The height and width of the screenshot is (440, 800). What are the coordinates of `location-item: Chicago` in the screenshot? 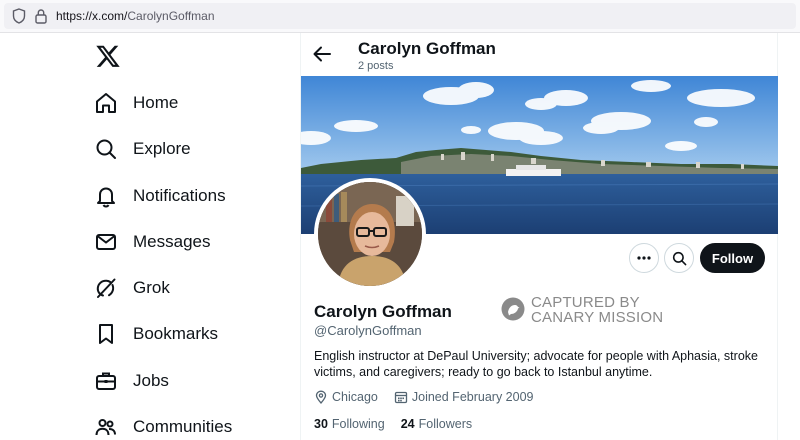 It's located at (346, 397).